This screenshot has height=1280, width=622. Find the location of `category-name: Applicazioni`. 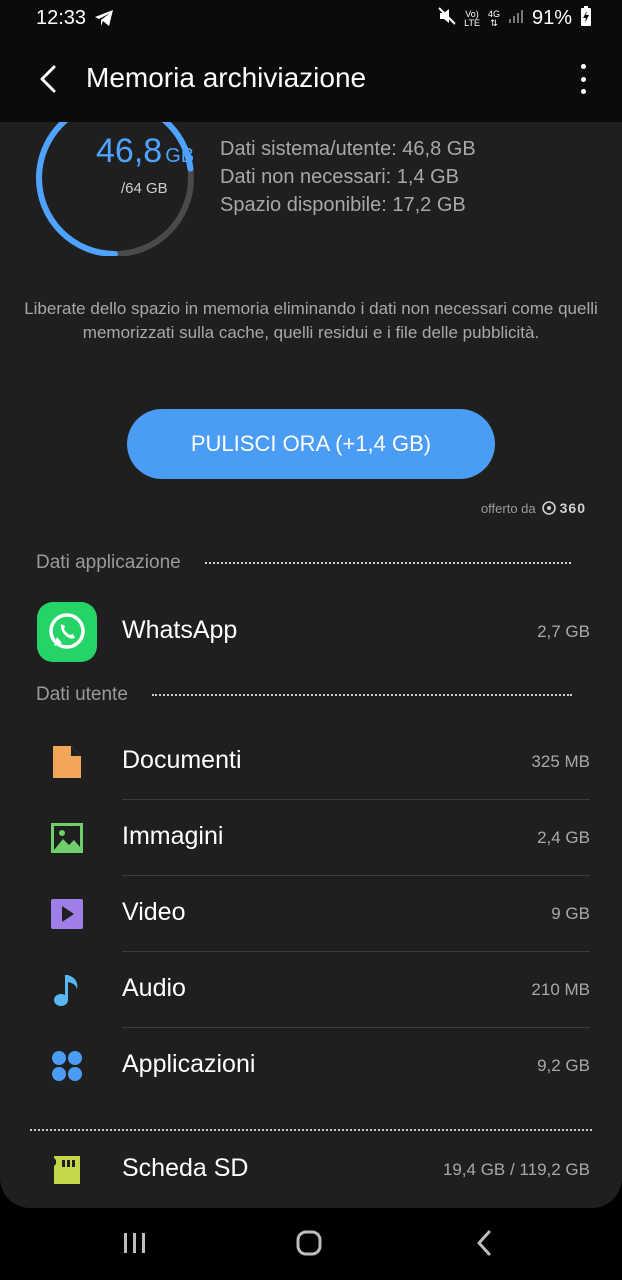

category-name: Applicazioni is located at coordinates (189, 1064).